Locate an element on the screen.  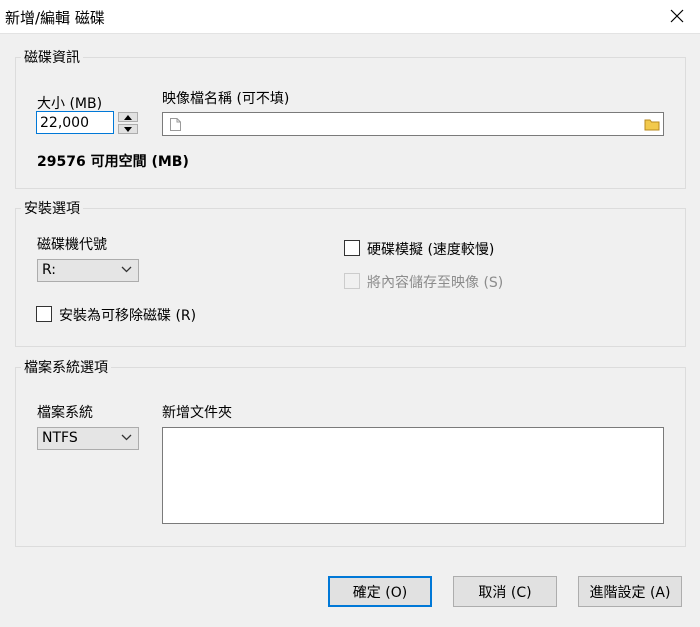
browse-folder-button is located at coordinates (652, 124).